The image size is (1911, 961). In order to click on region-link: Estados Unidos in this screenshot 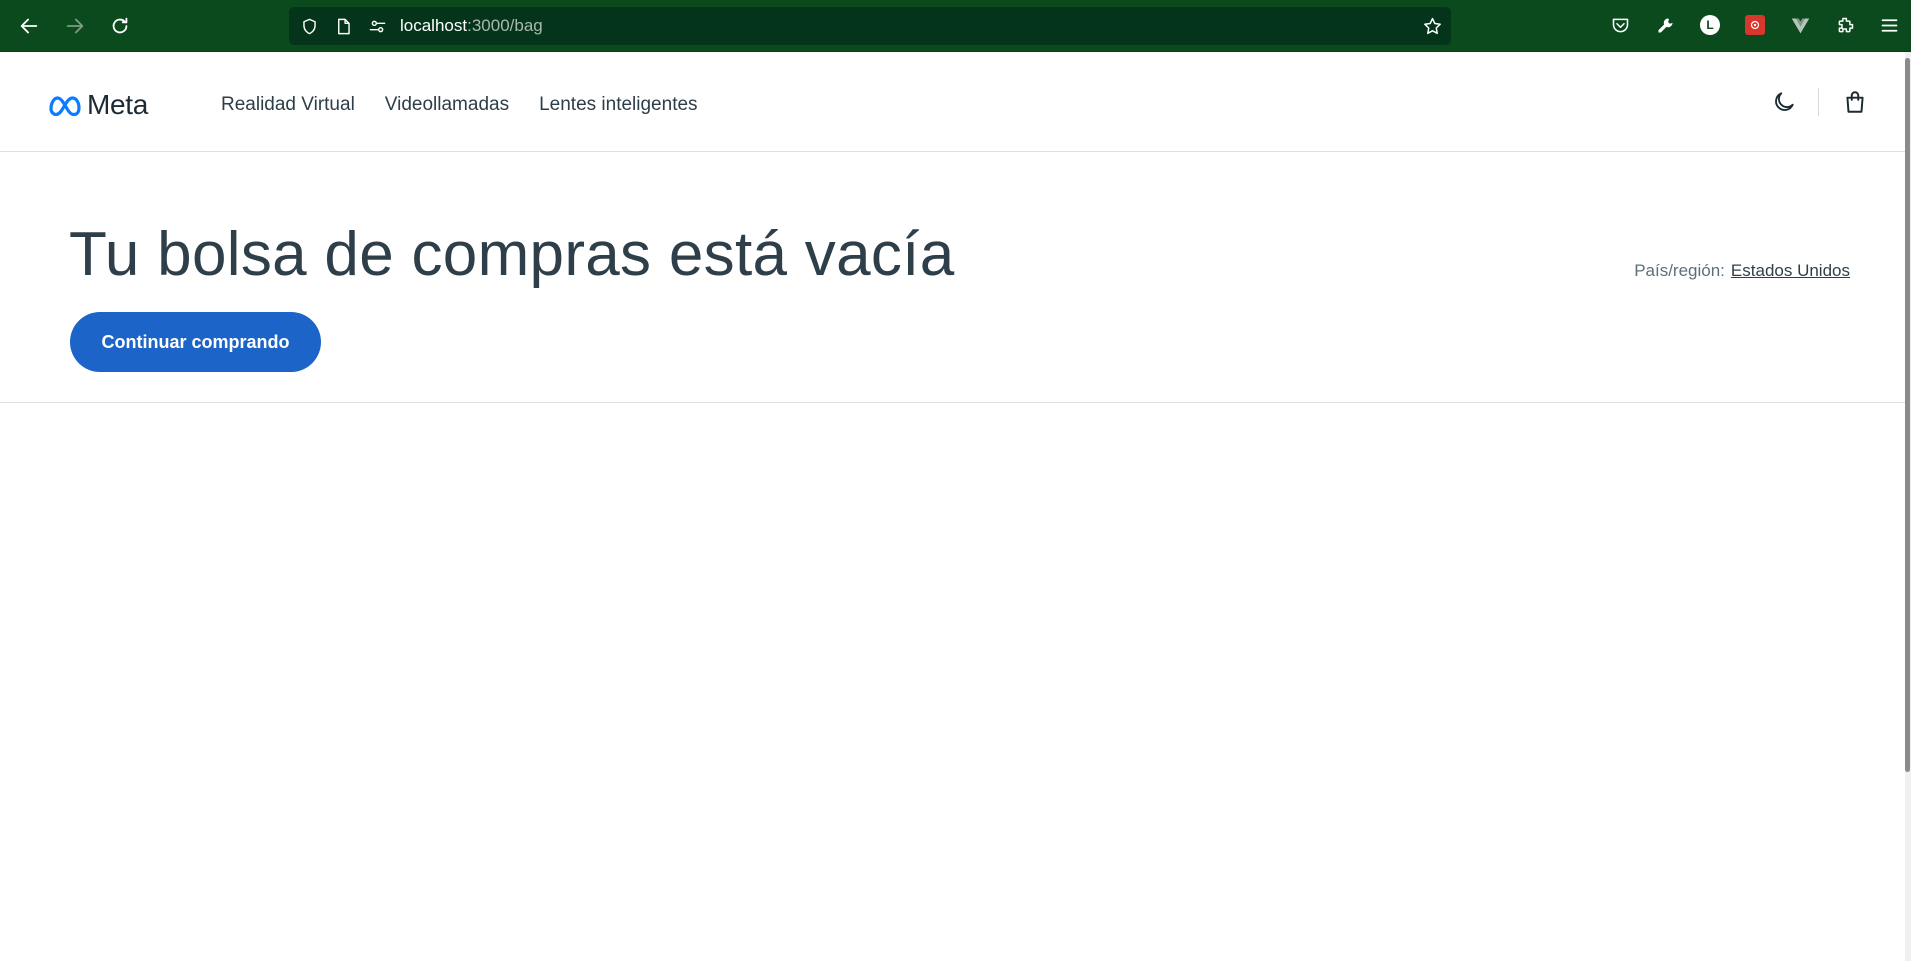, I will do `click(1790, 270)`.